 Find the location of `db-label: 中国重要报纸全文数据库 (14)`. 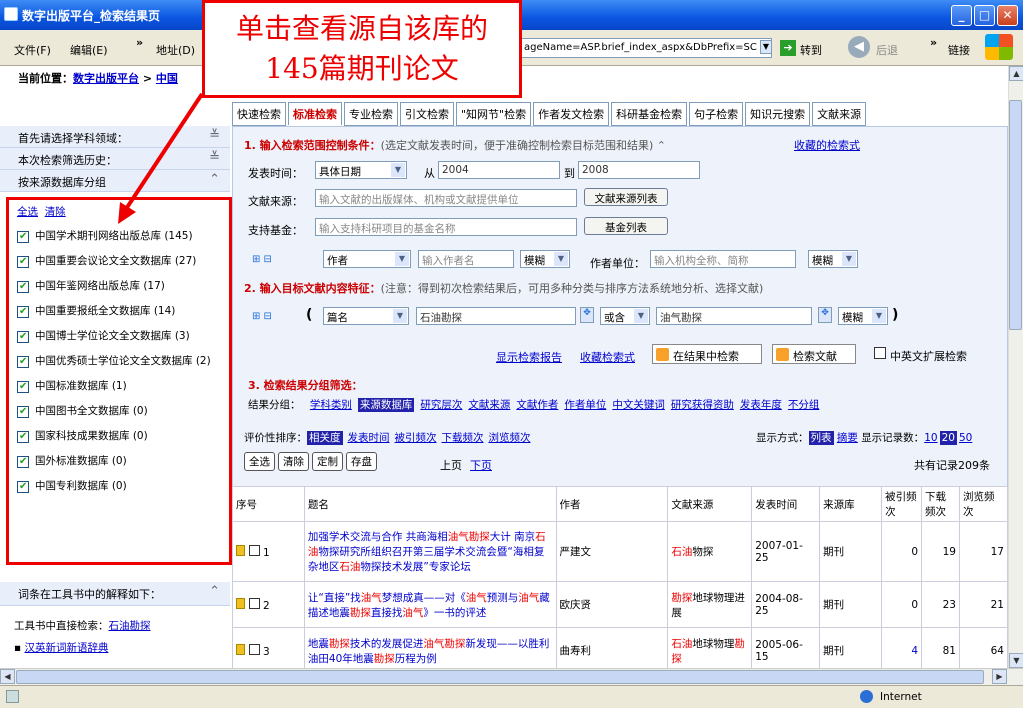

db-label: 中国重要报纸全文数据库 (14) is located at coordinates (105, 311).